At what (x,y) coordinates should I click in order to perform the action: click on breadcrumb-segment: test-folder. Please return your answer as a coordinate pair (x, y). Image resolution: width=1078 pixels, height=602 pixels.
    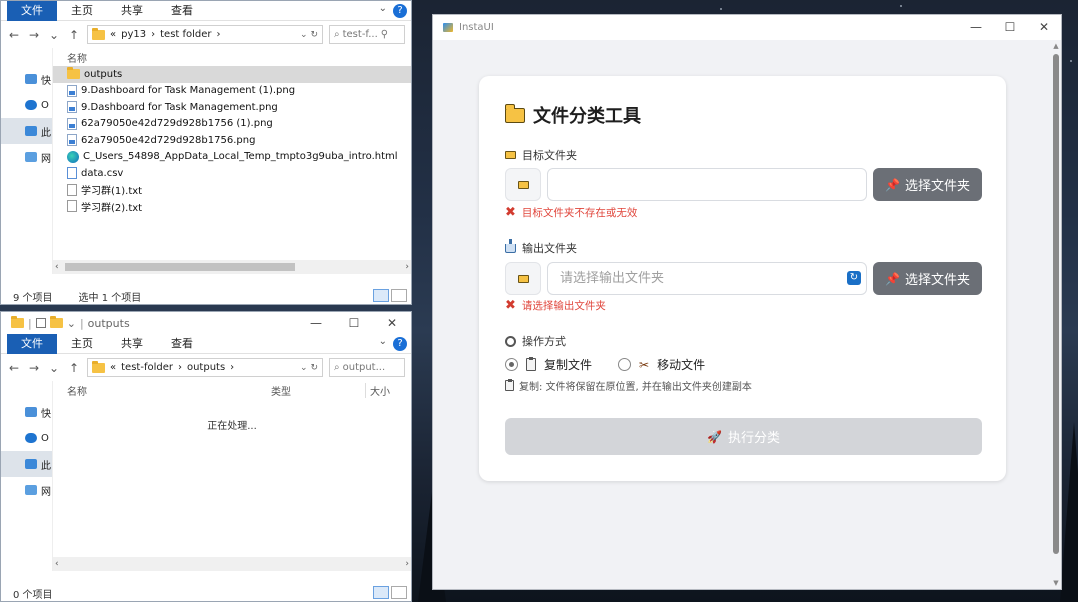
    Looking at the image, I should click on (147, 367).